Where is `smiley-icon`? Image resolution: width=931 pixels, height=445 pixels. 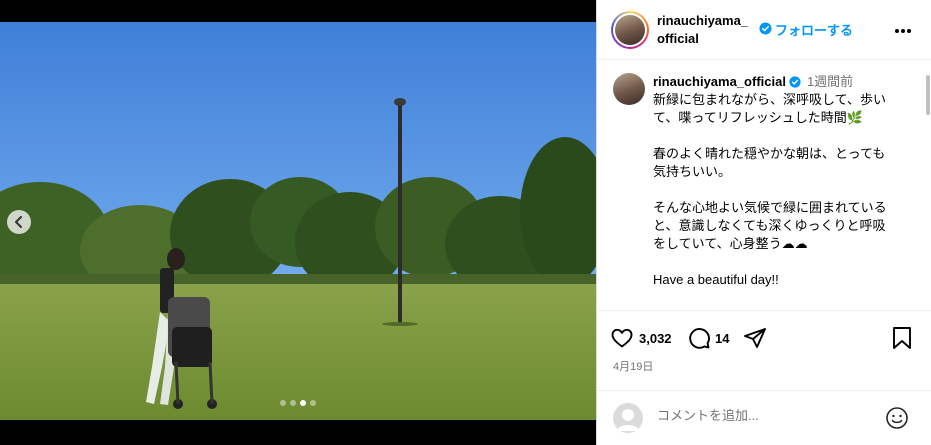 smiley-icon is located at coordinates (897, 420).